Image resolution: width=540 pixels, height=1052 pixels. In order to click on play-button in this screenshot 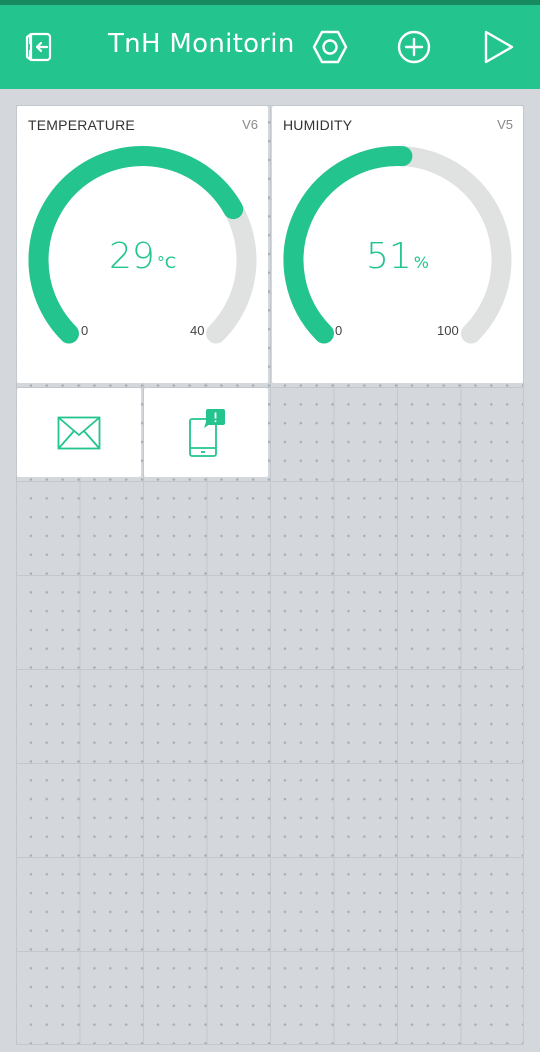, I will do `click(498, 47)`.